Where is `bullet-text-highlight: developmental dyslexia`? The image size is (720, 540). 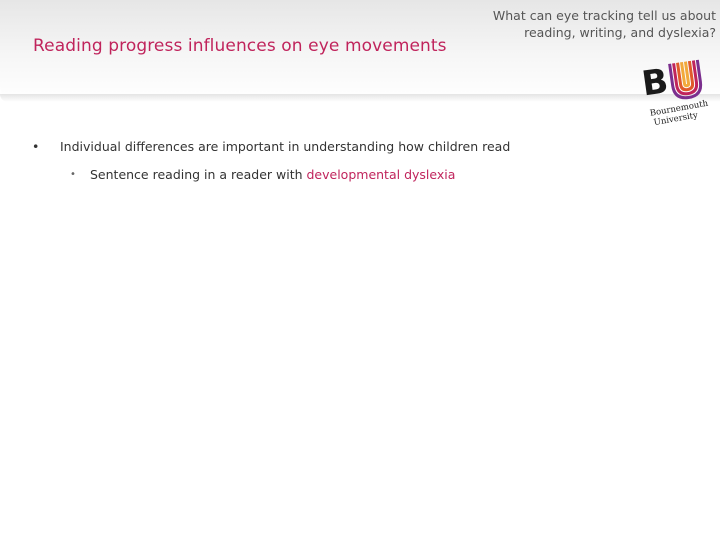 bullet-text-highlight: developmental dyslexia is located at coordinates (381, 174).